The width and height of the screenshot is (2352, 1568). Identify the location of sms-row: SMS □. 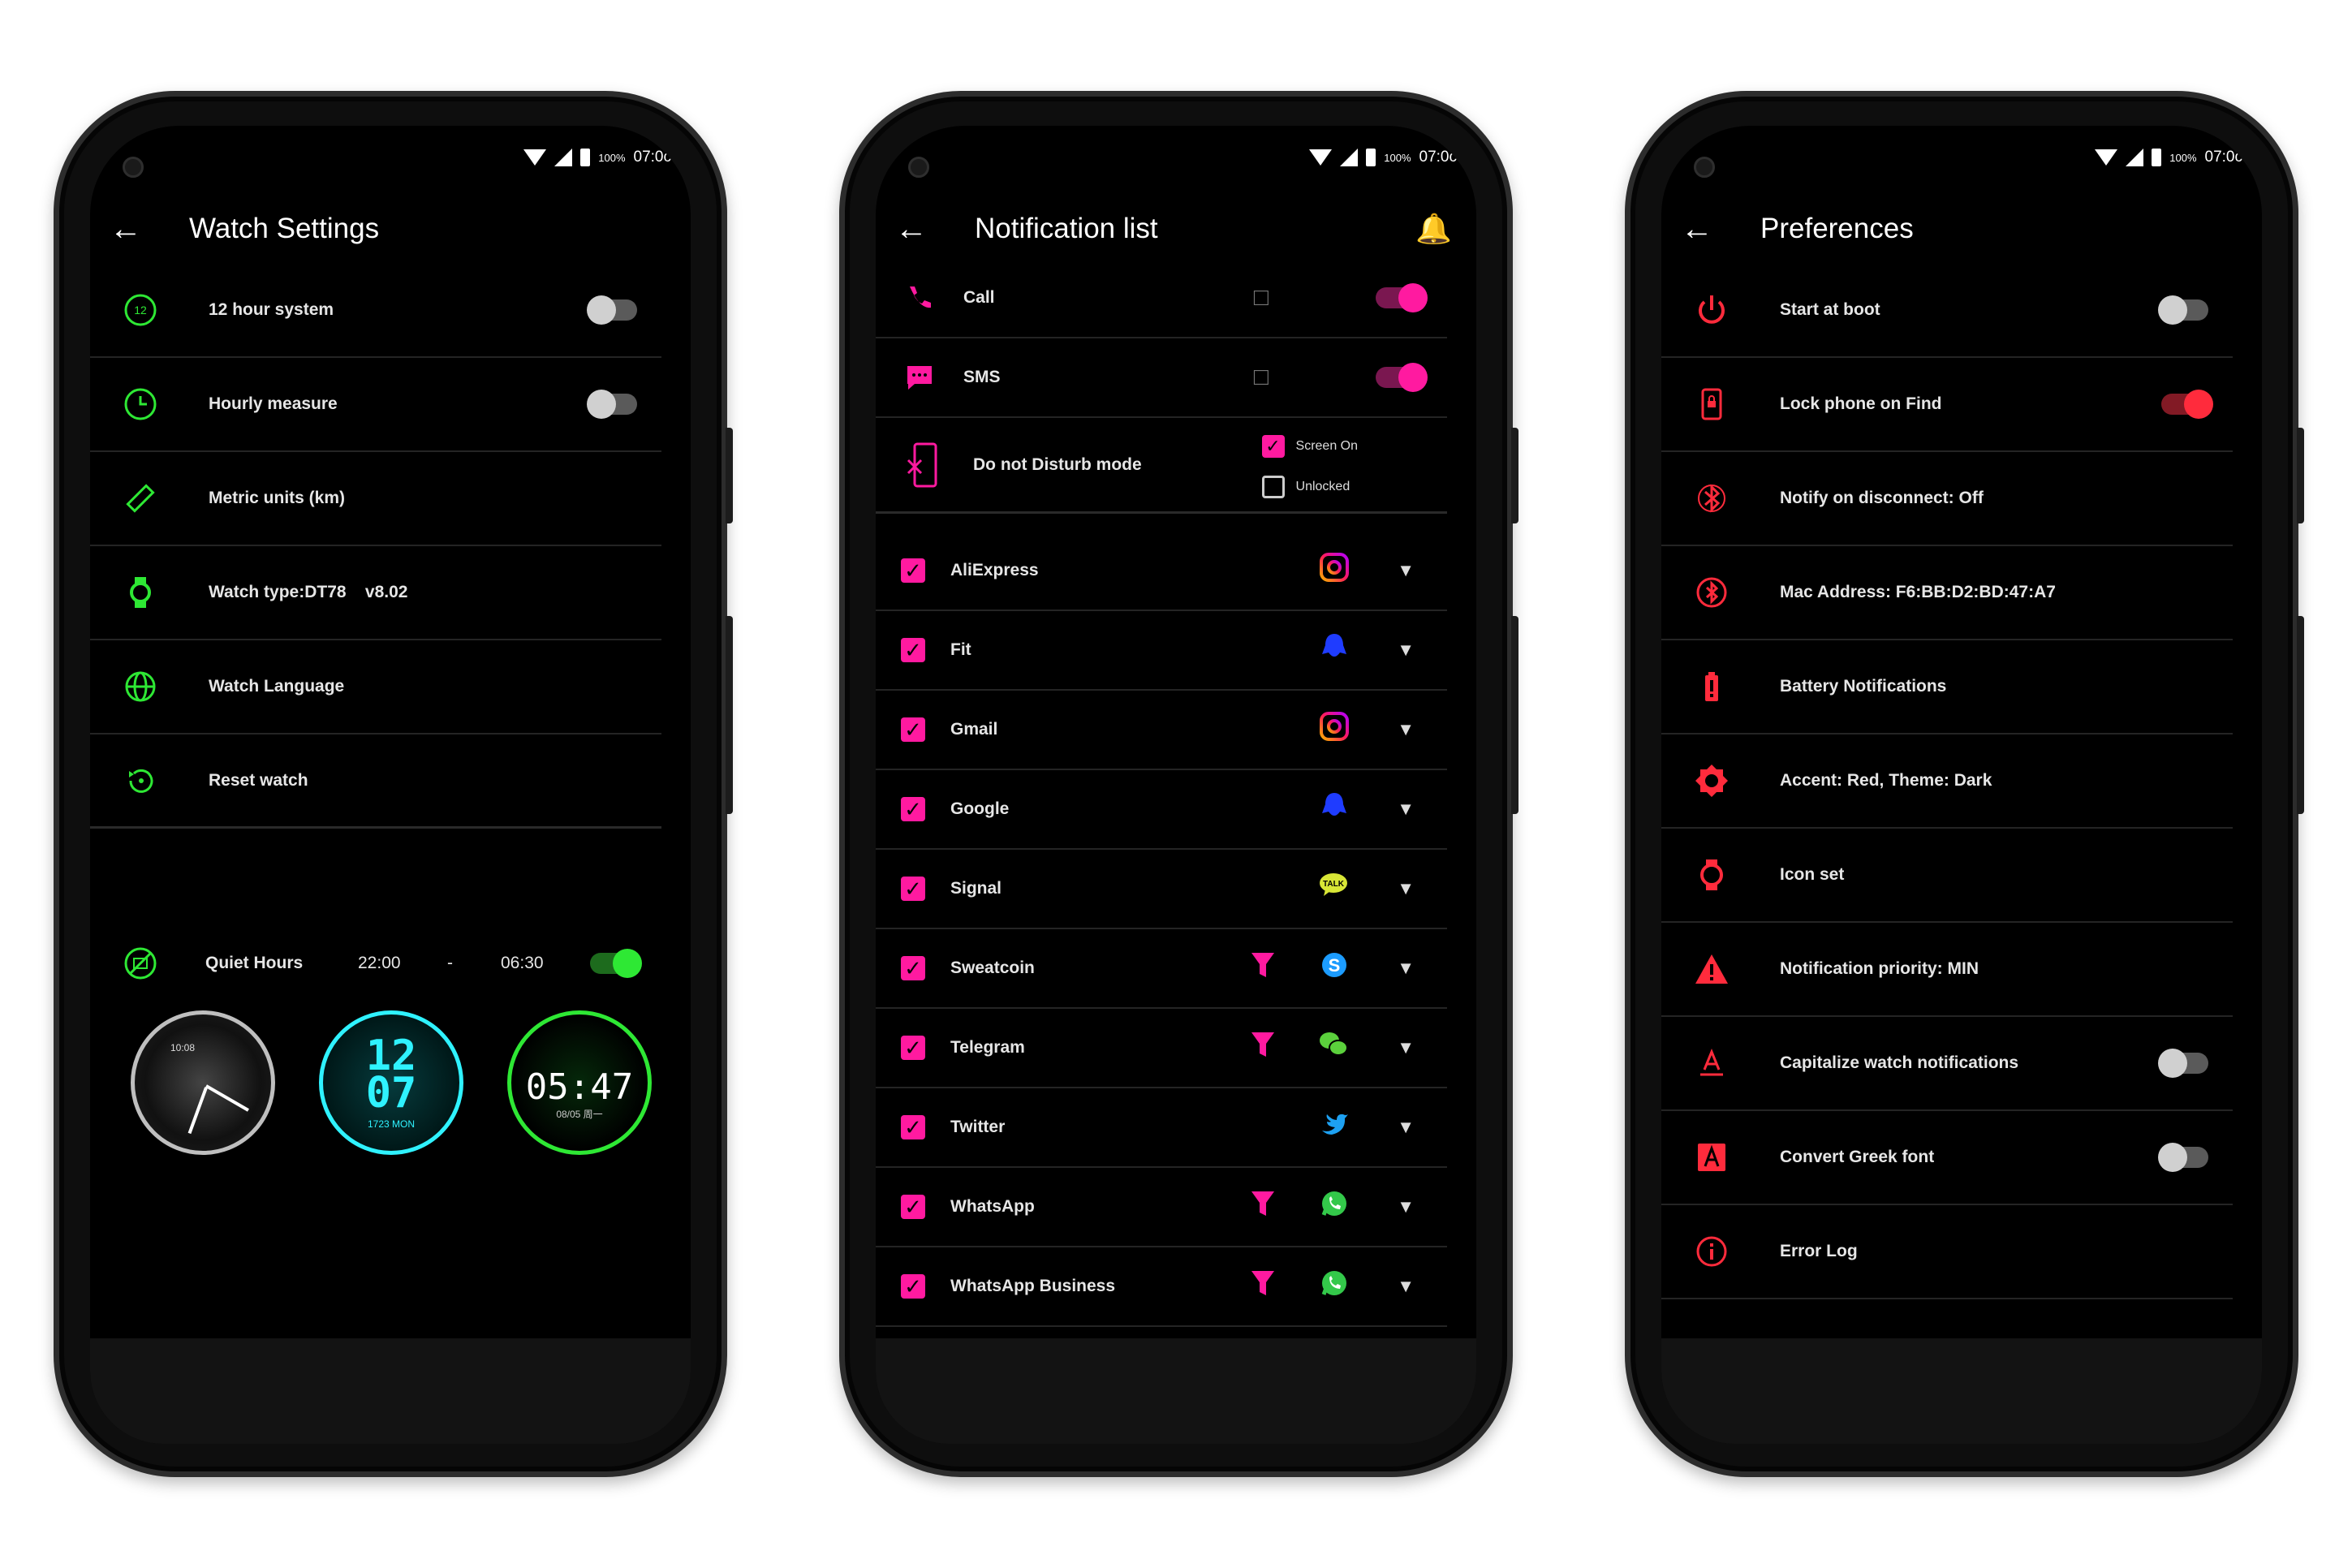
(1162, 378).